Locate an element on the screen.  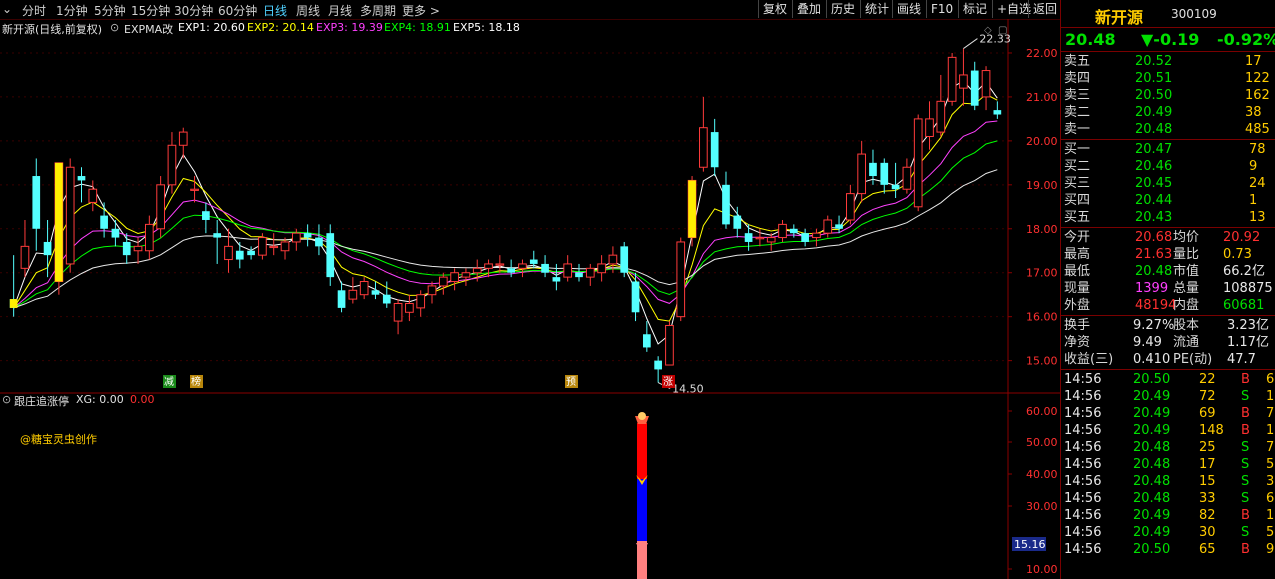
tick-price: 20.50 is located at coordinates (1152, 549).